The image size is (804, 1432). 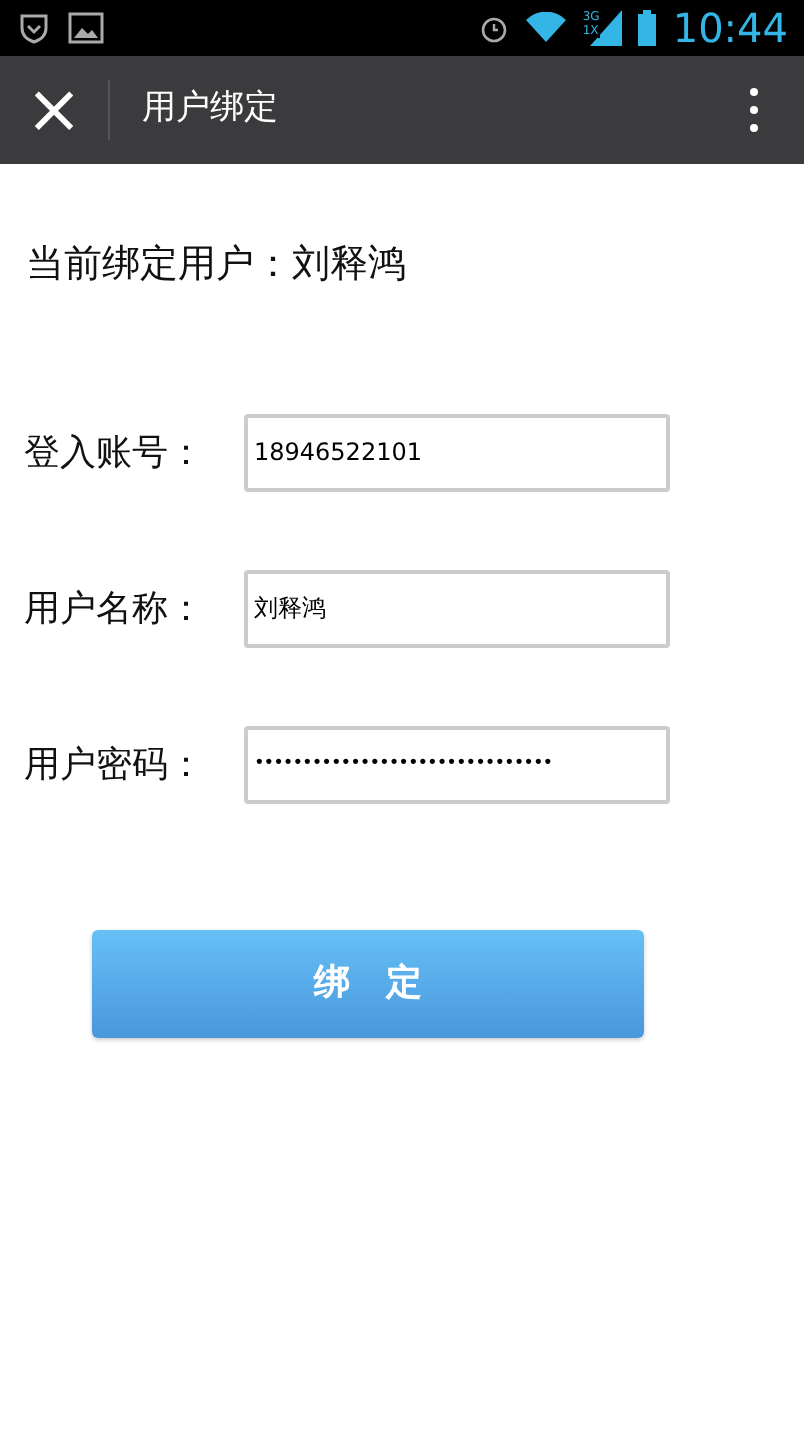 What do you see at coordinates (457, 764) in the screenshot?
I see `input-field: •••••••••••••••••••••••••••••••` at bounding box center [457, 764].